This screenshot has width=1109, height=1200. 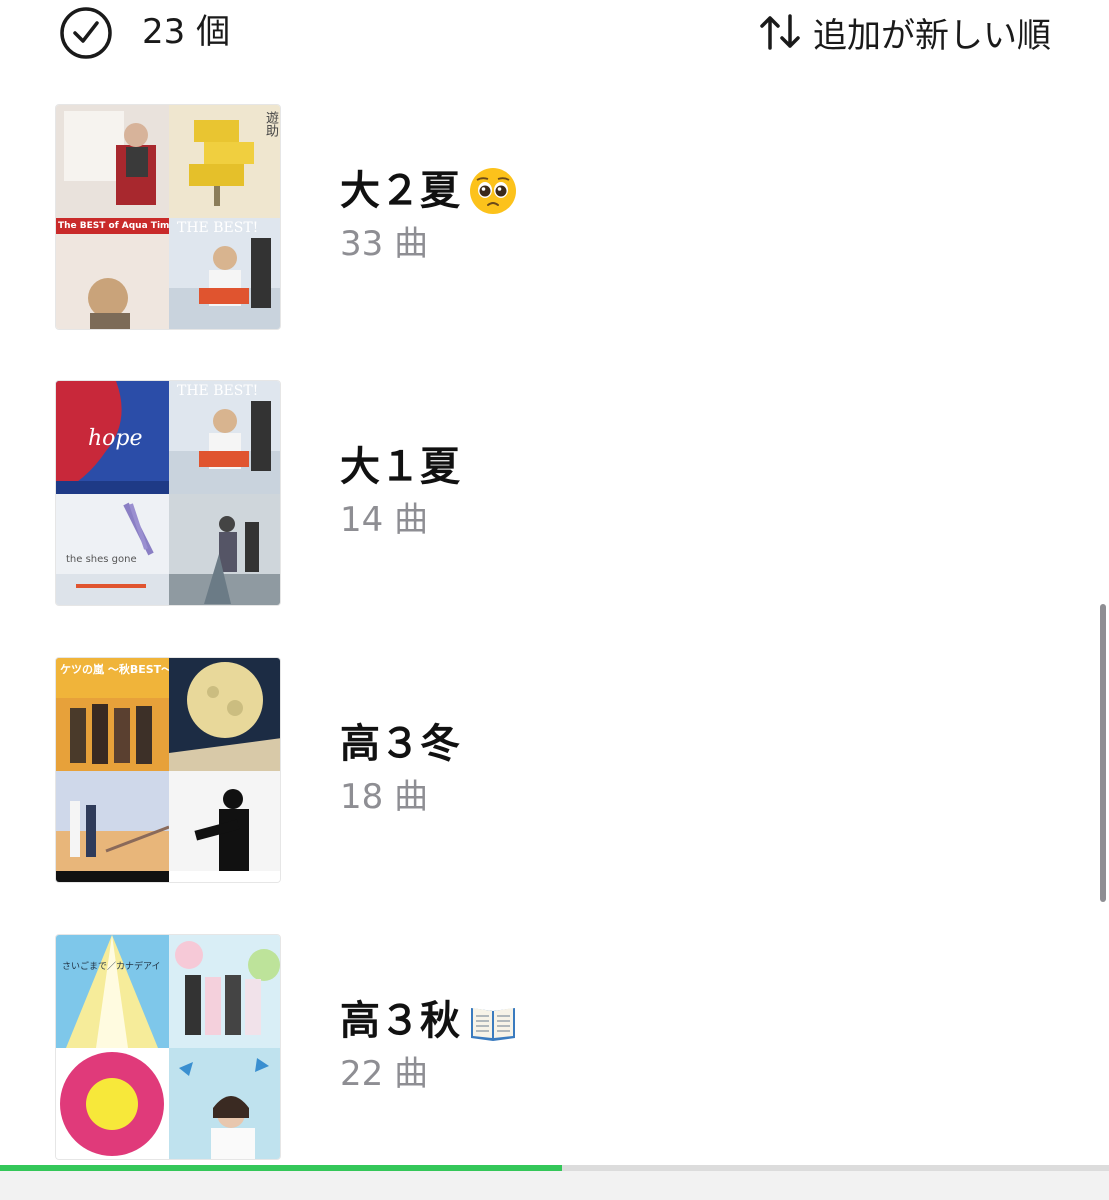 What do you see at coordinates (112, 273) in the screenshot?
I see `album-art: The BEST of Aqua Timez` at bounding box center [112, 273].